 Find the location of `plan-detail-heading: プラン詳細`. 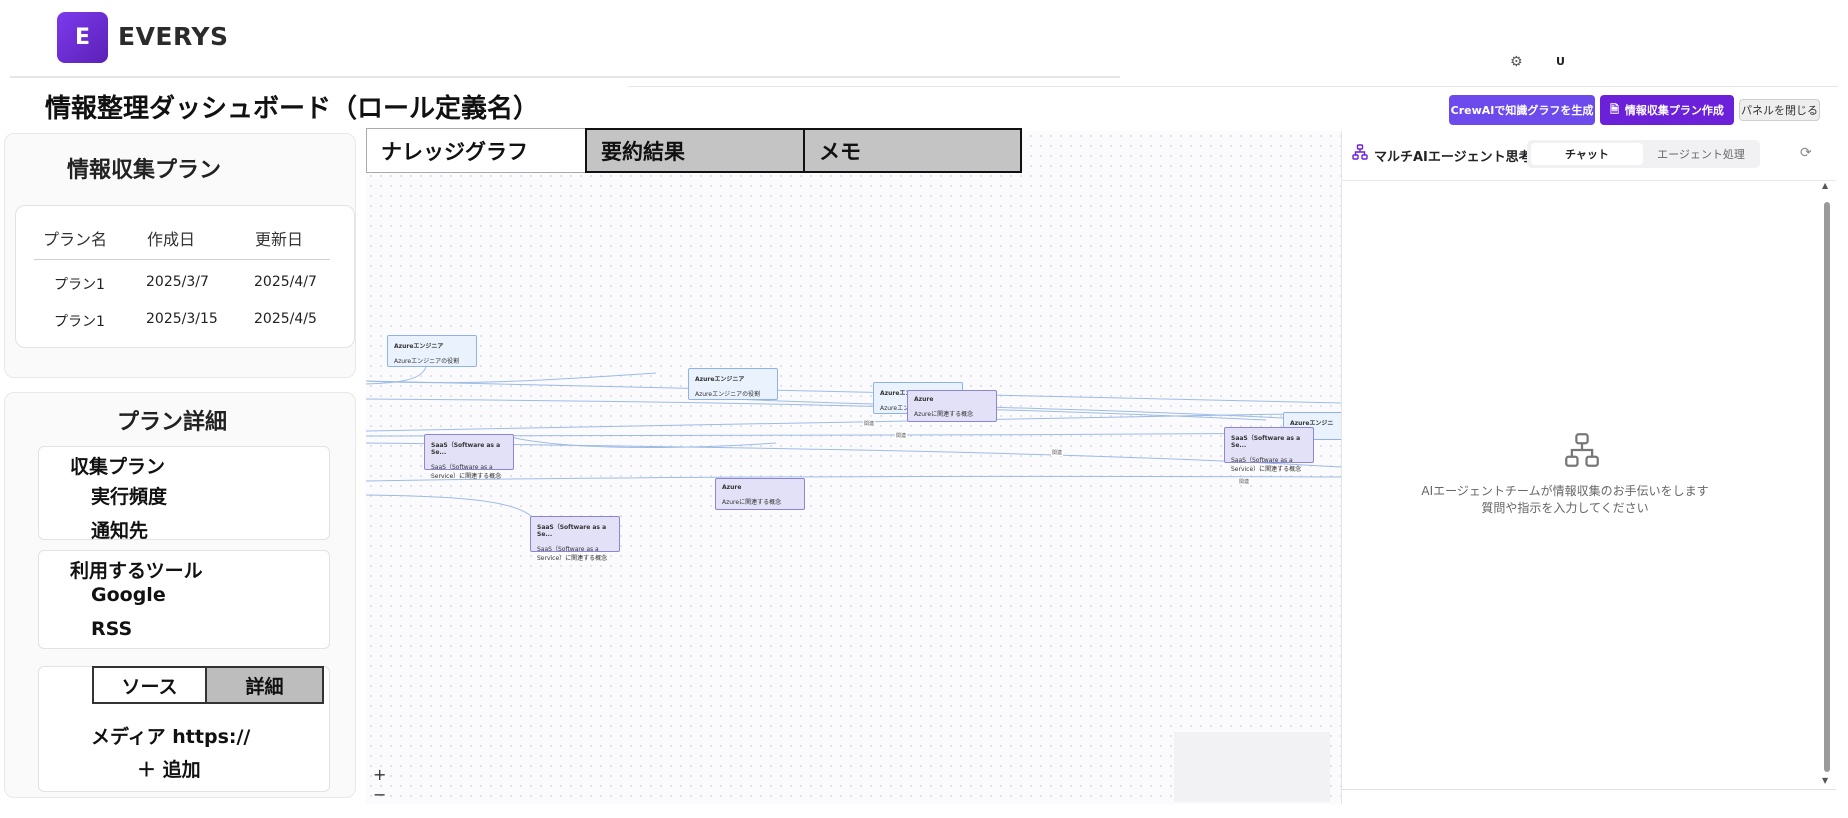

plan-detail-heading: プラン詳細 is located at coordinates (172, 422).